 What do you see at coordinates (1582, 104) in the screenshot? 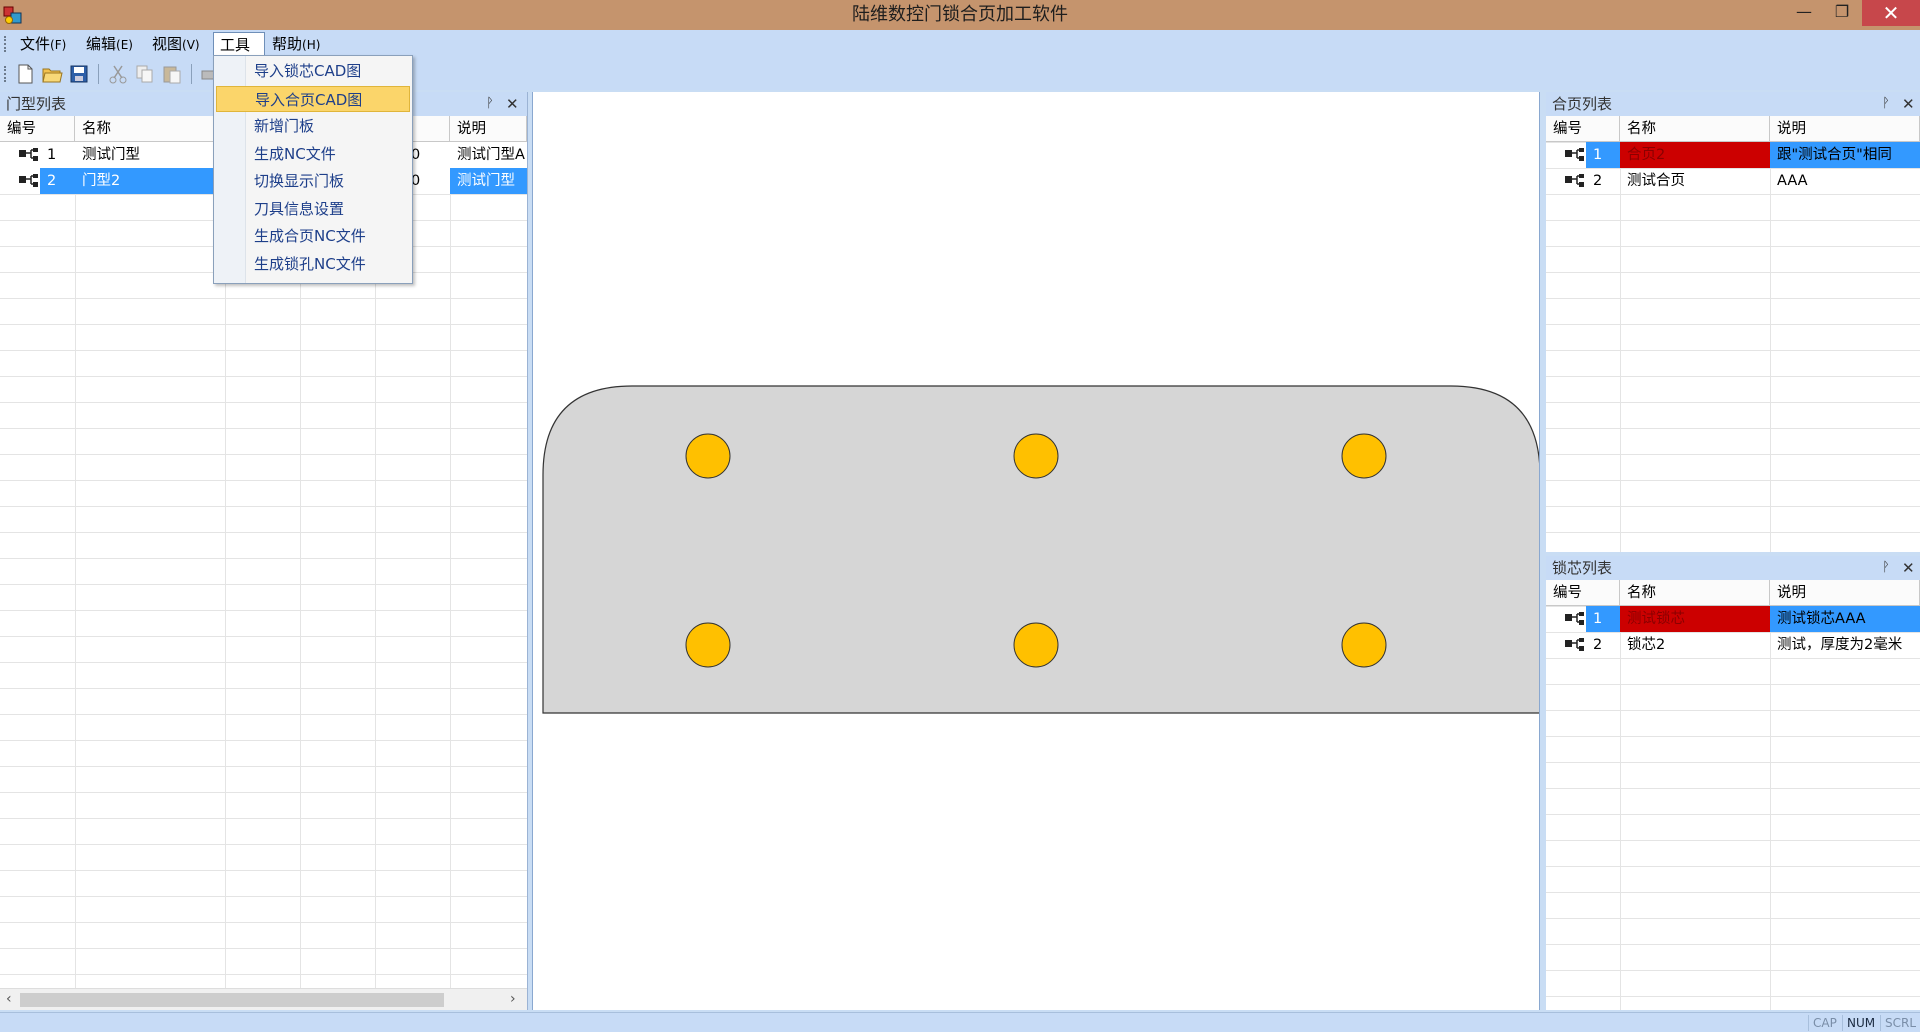
I see `hinge-list-title: 合页列表` at bounding box center [1582, 104].